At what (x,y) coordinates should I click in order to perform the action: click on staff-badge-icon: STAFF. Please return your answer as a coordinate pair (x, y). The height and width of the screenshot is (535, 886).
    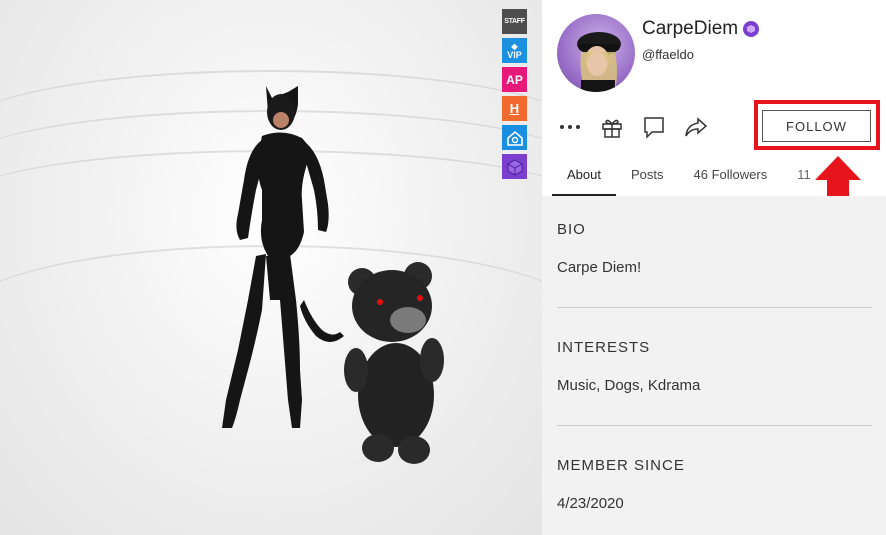
    Looking at the image, I should click on (514, 21).